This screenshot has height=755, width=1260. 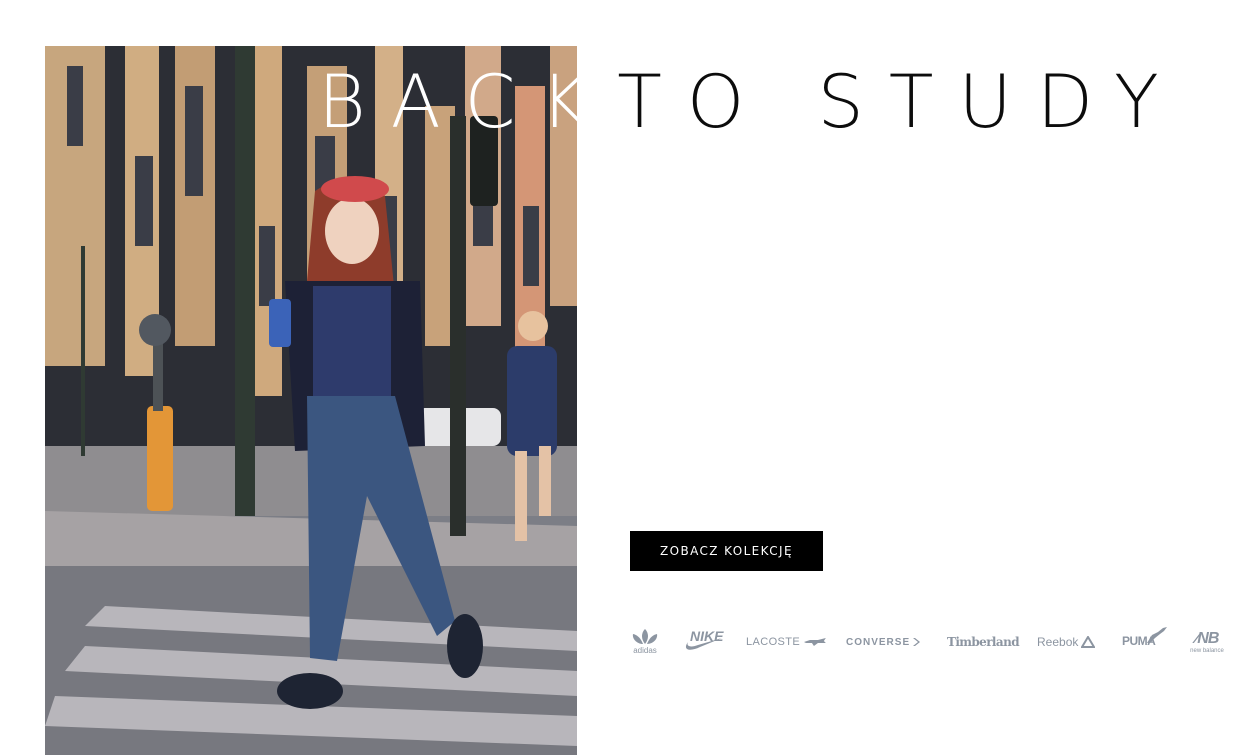 What do you see at coordinates (160, 458) in the screenshot?
I see `bollard` at bounding box center [160, 458].